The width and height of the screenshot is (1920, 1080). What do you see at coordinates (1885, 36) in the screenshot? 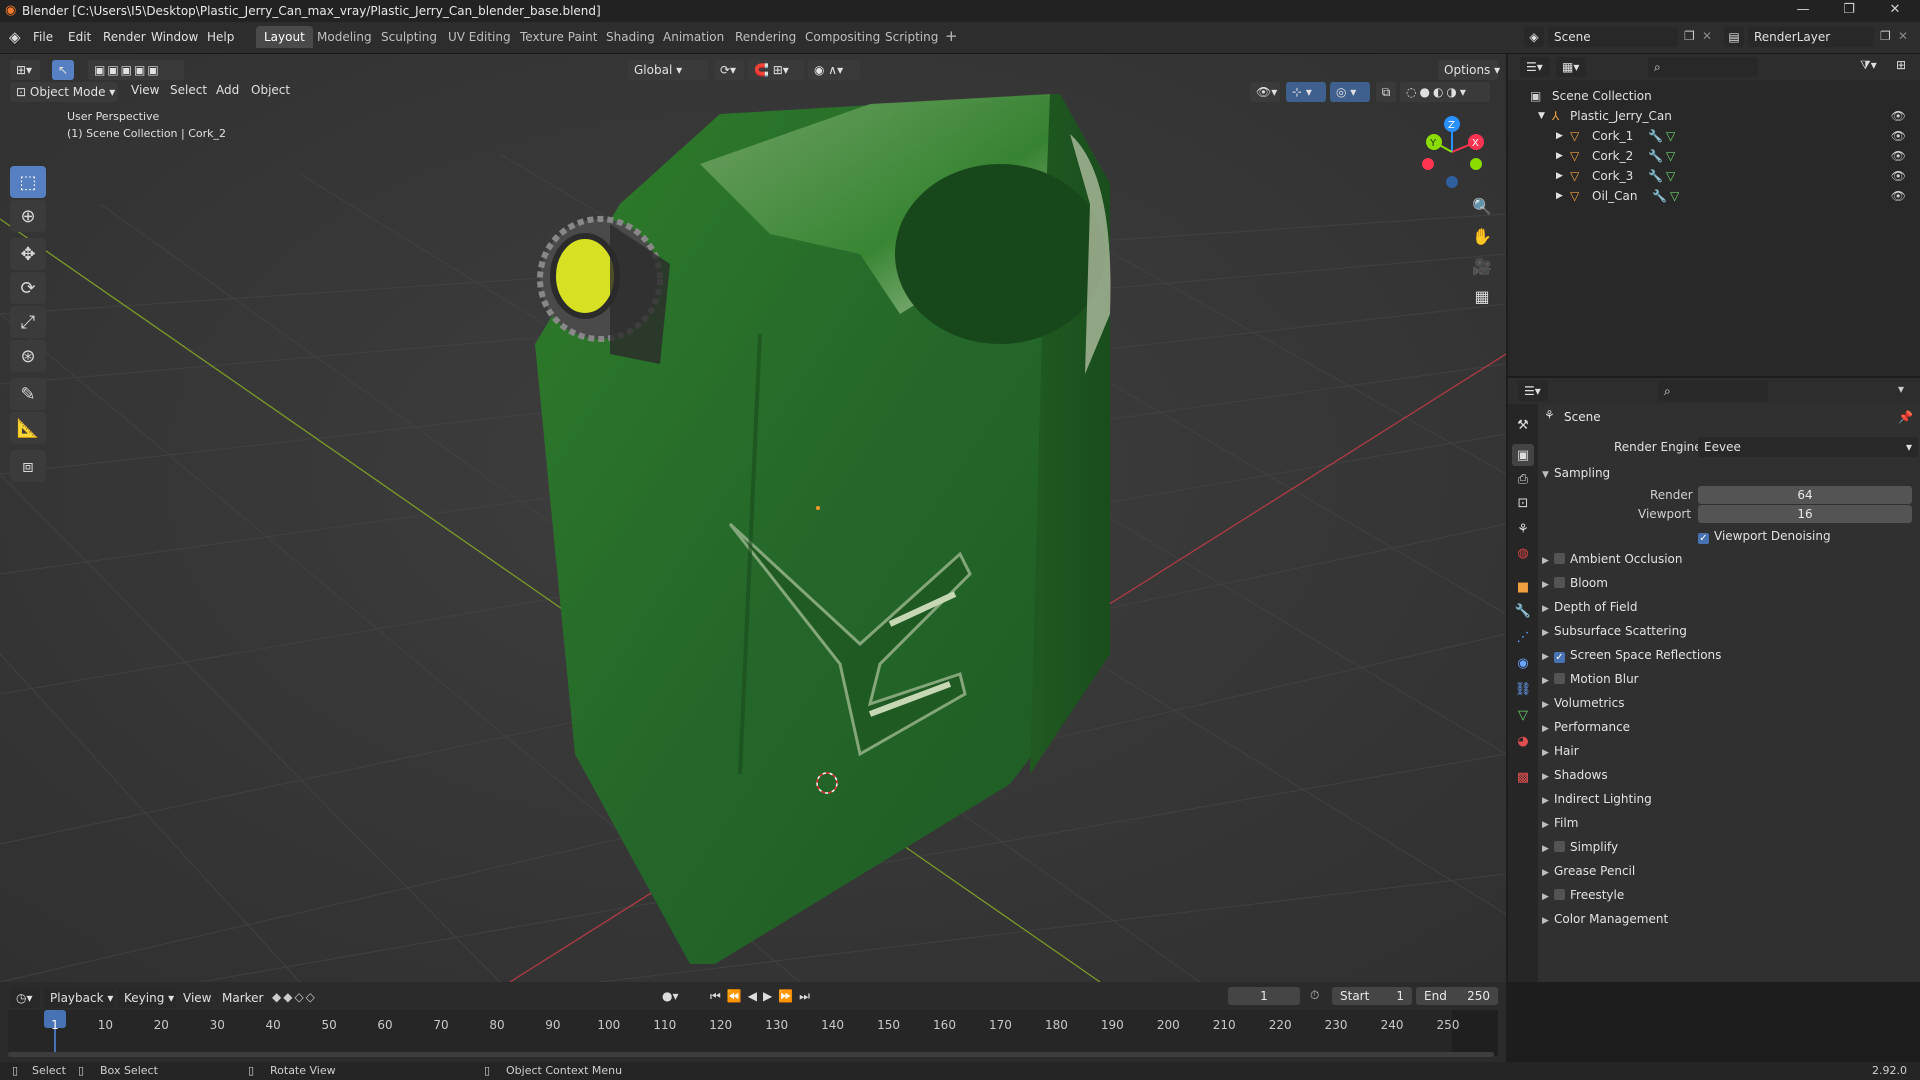
I see `new-view-layer-icon: ❐` at bounding box center [1885, 36].